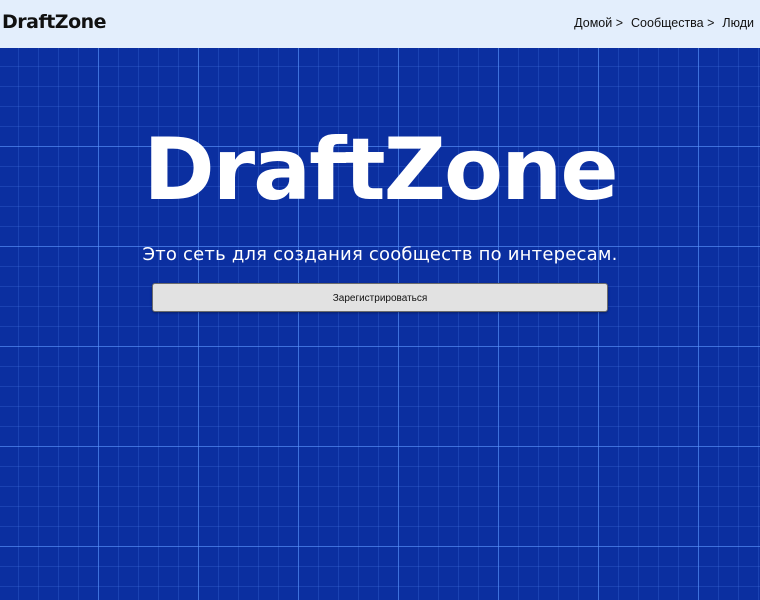 The height and width of the screenshot is (600, 760). Describe the element at coordinates (672, 23) in the screenshot. I see `nav-link-communities: Сообщества >` at that location.